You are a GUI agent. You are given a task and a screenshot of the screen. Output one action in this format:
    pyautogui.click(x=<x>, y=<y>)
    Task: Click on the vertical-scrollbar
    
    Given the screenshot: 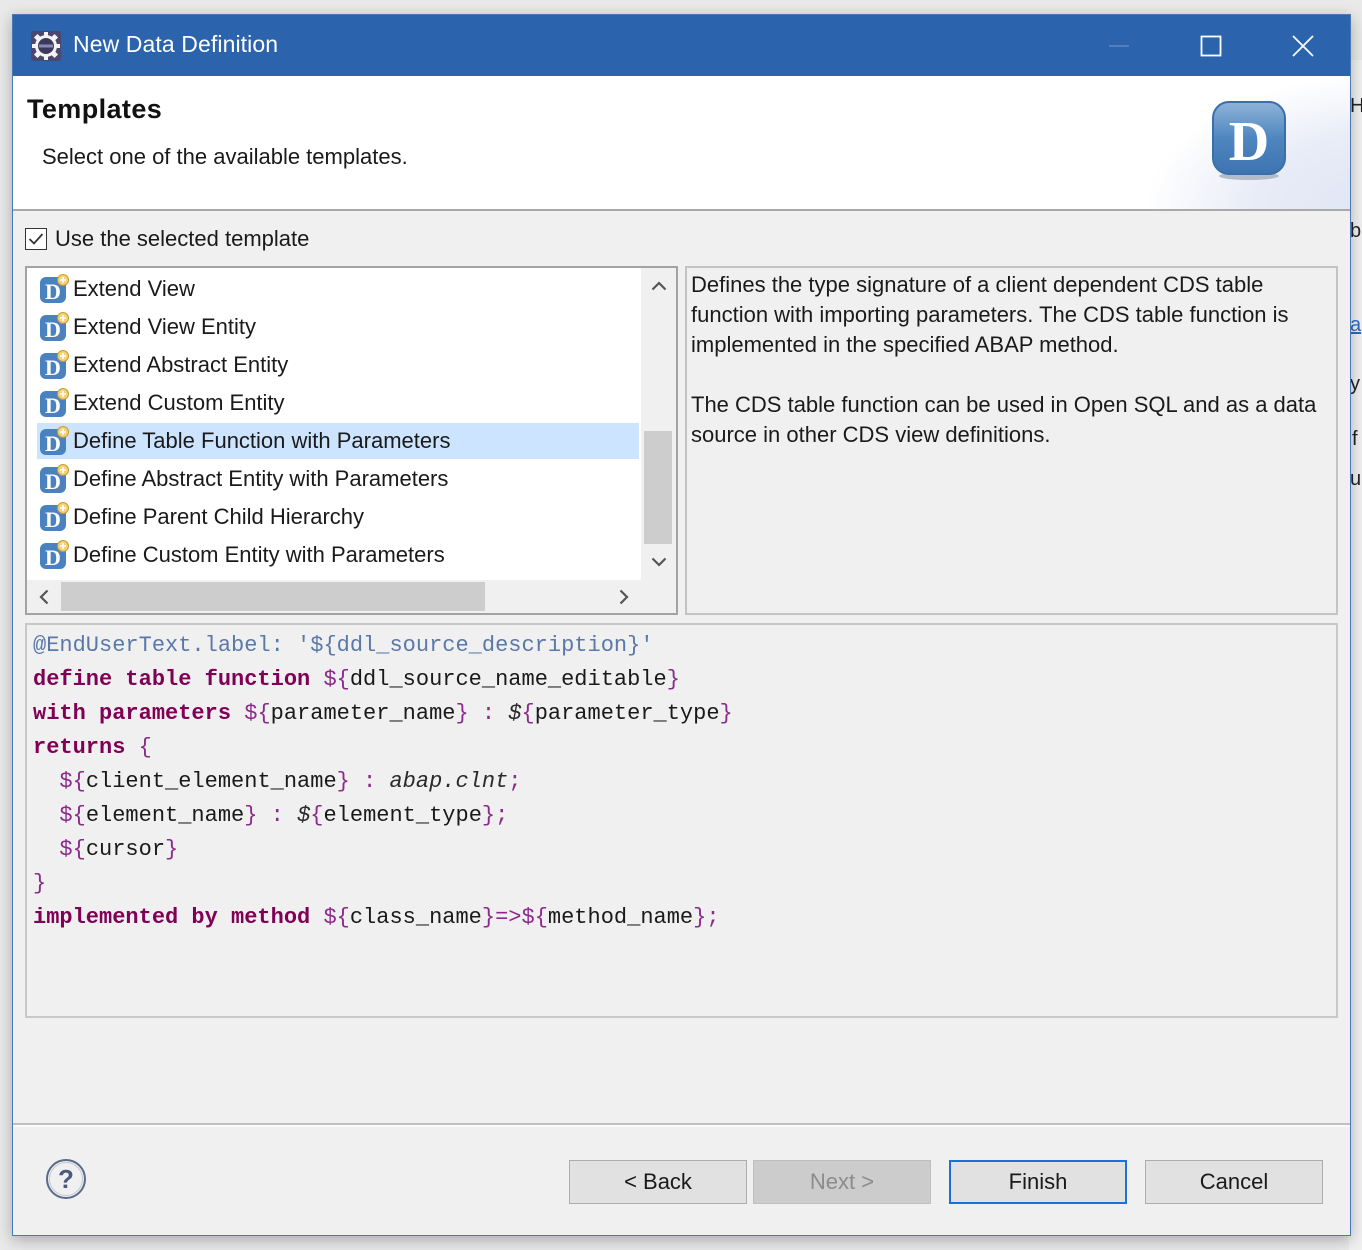 What is the action you would take?
    pyautogui.click(x=658, y=424)
    